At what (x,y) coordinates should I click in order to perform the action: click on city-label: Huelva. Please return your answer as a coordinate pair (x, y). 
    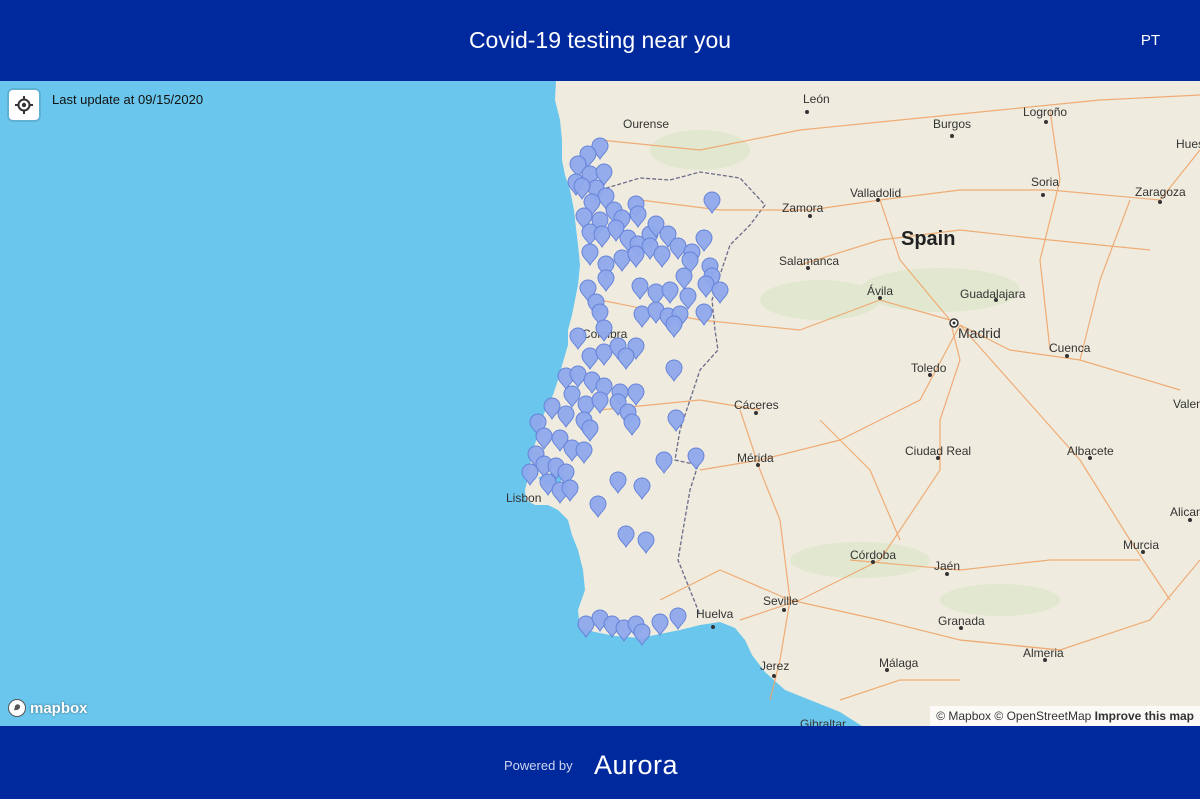
    Looking at the image, I should click on (715, 614).